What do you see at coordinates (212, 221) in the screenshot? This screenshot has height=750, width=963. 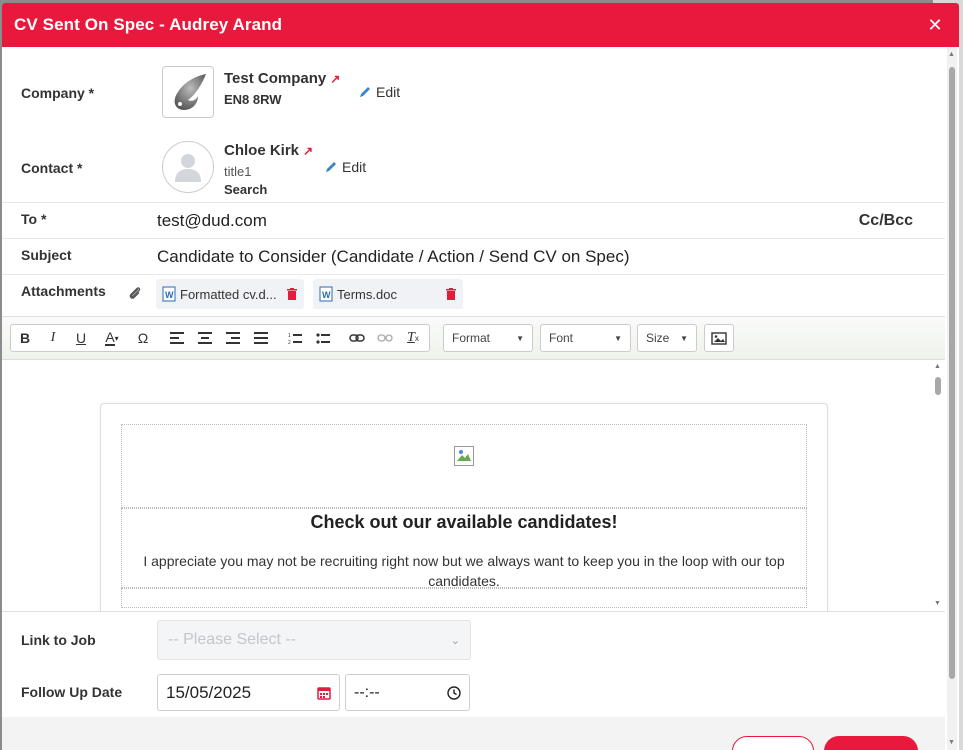 I see `to-field: test@dud.com` at bounding box center [212, 221].